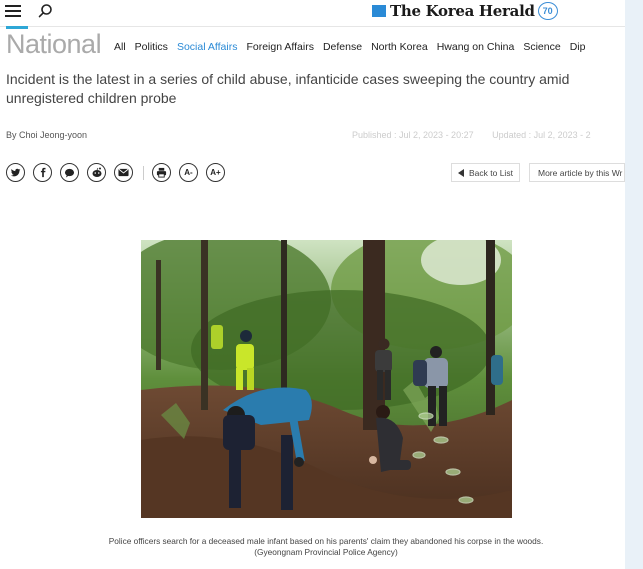 Image resolution: width=643 pixels, height=569 pixels. Describe the element at coordinates (379, 11) in the screenshot. I see `brand-mark` at that location.